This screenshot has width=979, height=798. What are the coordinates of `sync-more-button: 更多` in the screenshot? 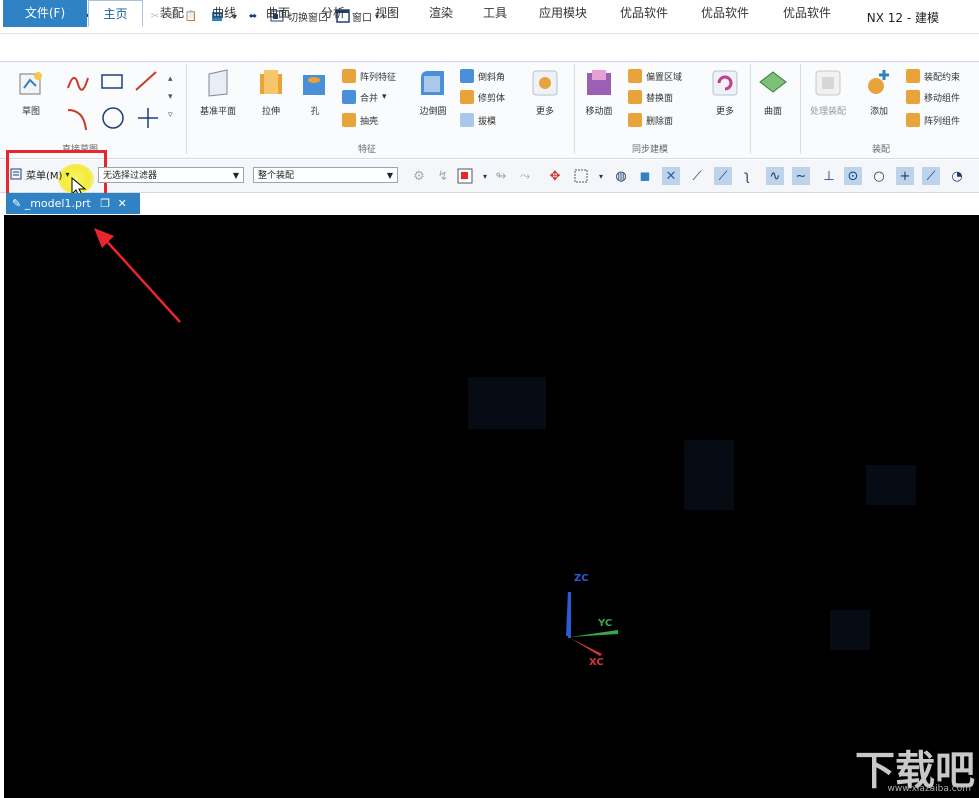 It's located at (725, 92).